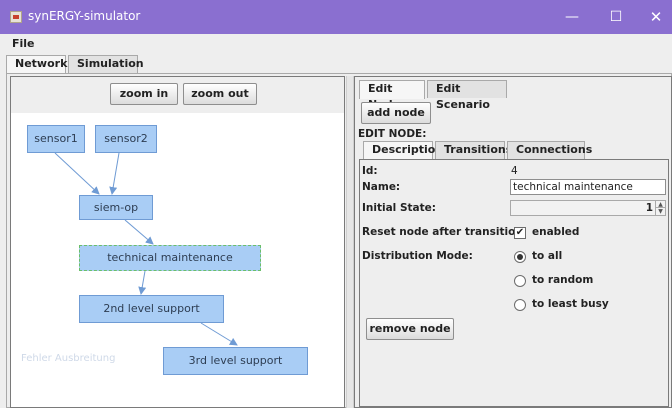 This screenshot has width=672, height=408. I want to click on add-node-button: add node, so click(396, 113).